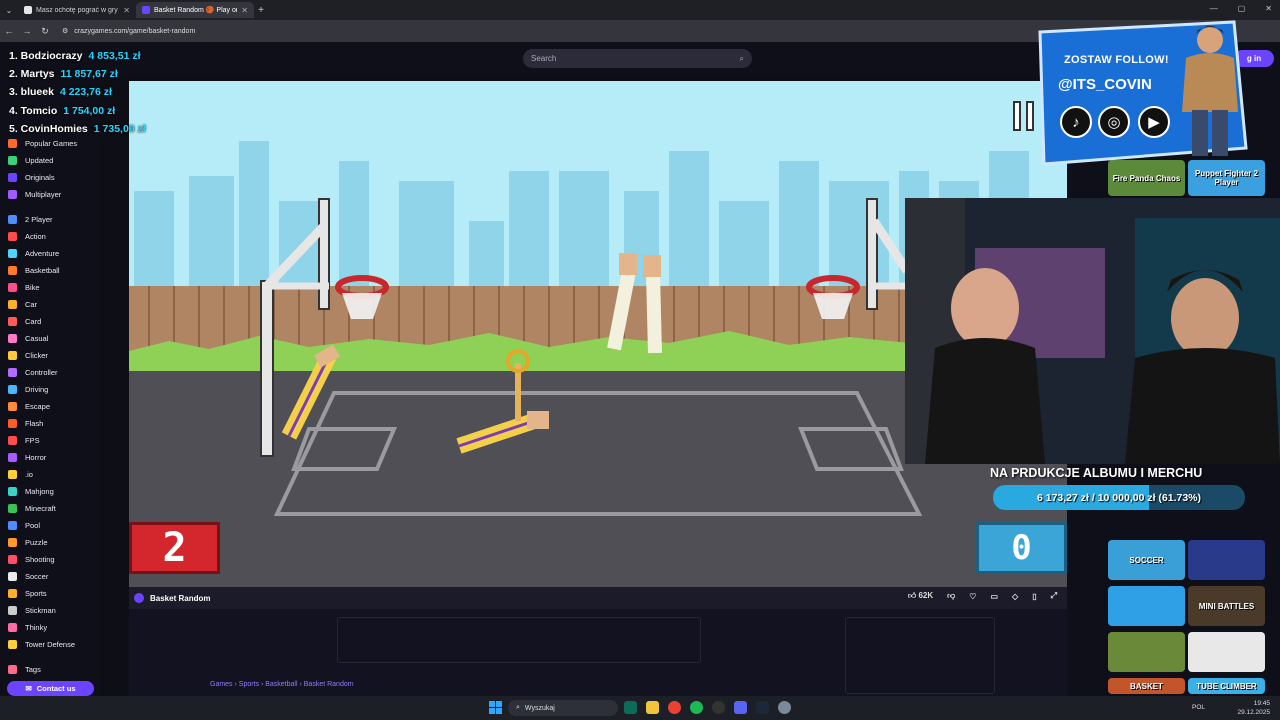 The height and width of the screenshot is (720, 1280). I want to click on contact-us-button: ✉ Contact us, so click(50, 688).